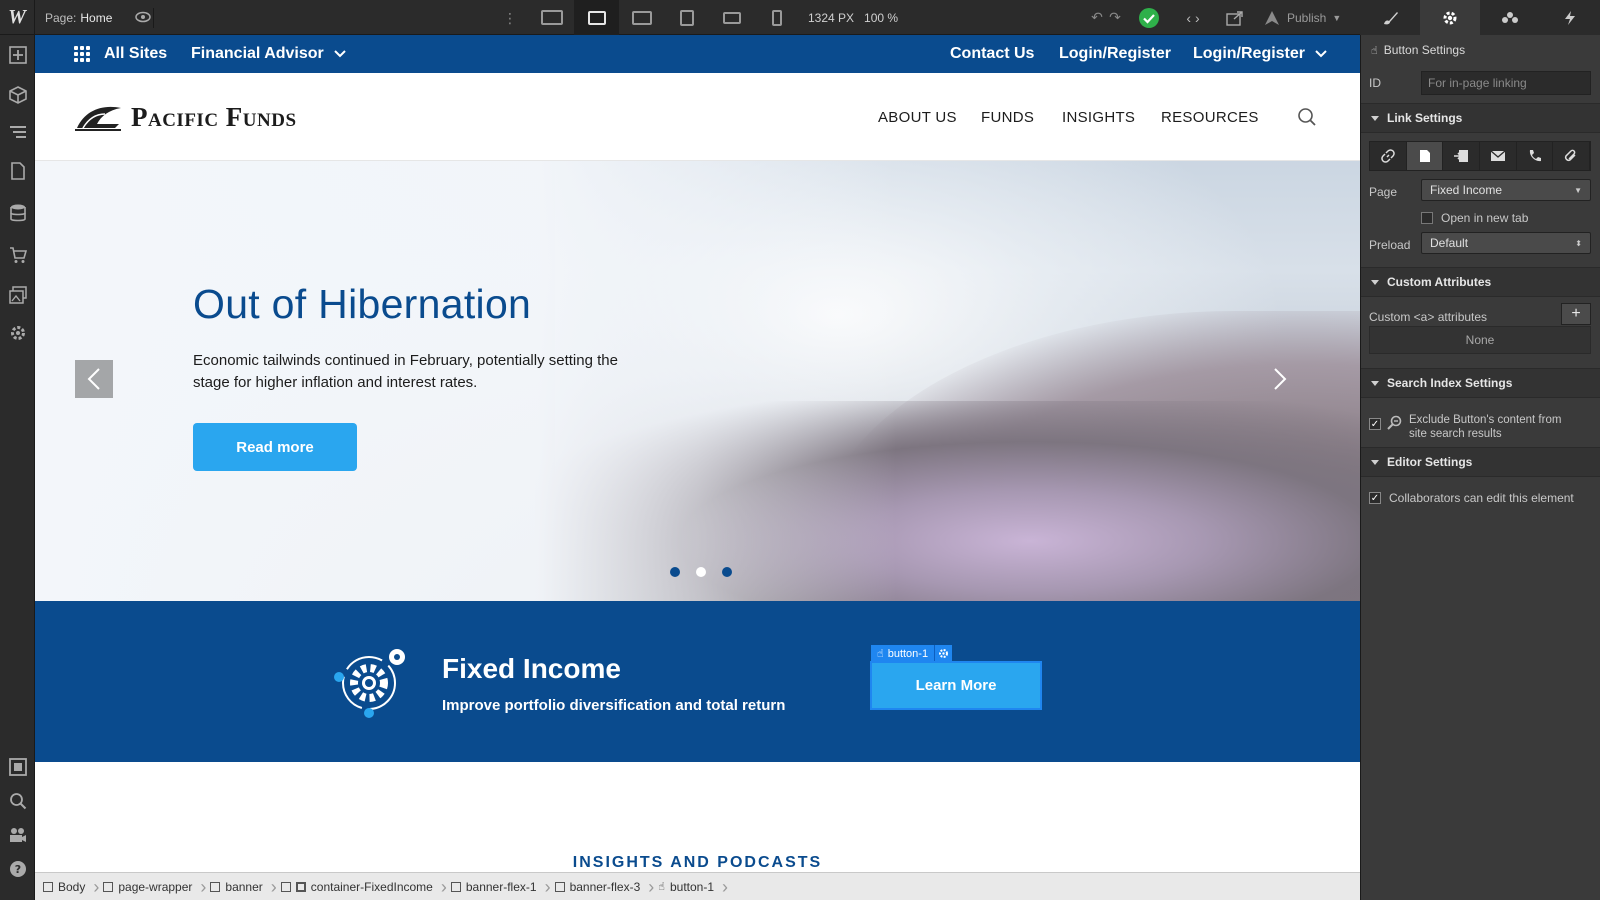 The height and width of the screenshot is (900, 1600). What do you see at coordinates (1007, 117) in the screenshot?
I see `nav-funds: FUNDS` at bounding box center [1007, 117].